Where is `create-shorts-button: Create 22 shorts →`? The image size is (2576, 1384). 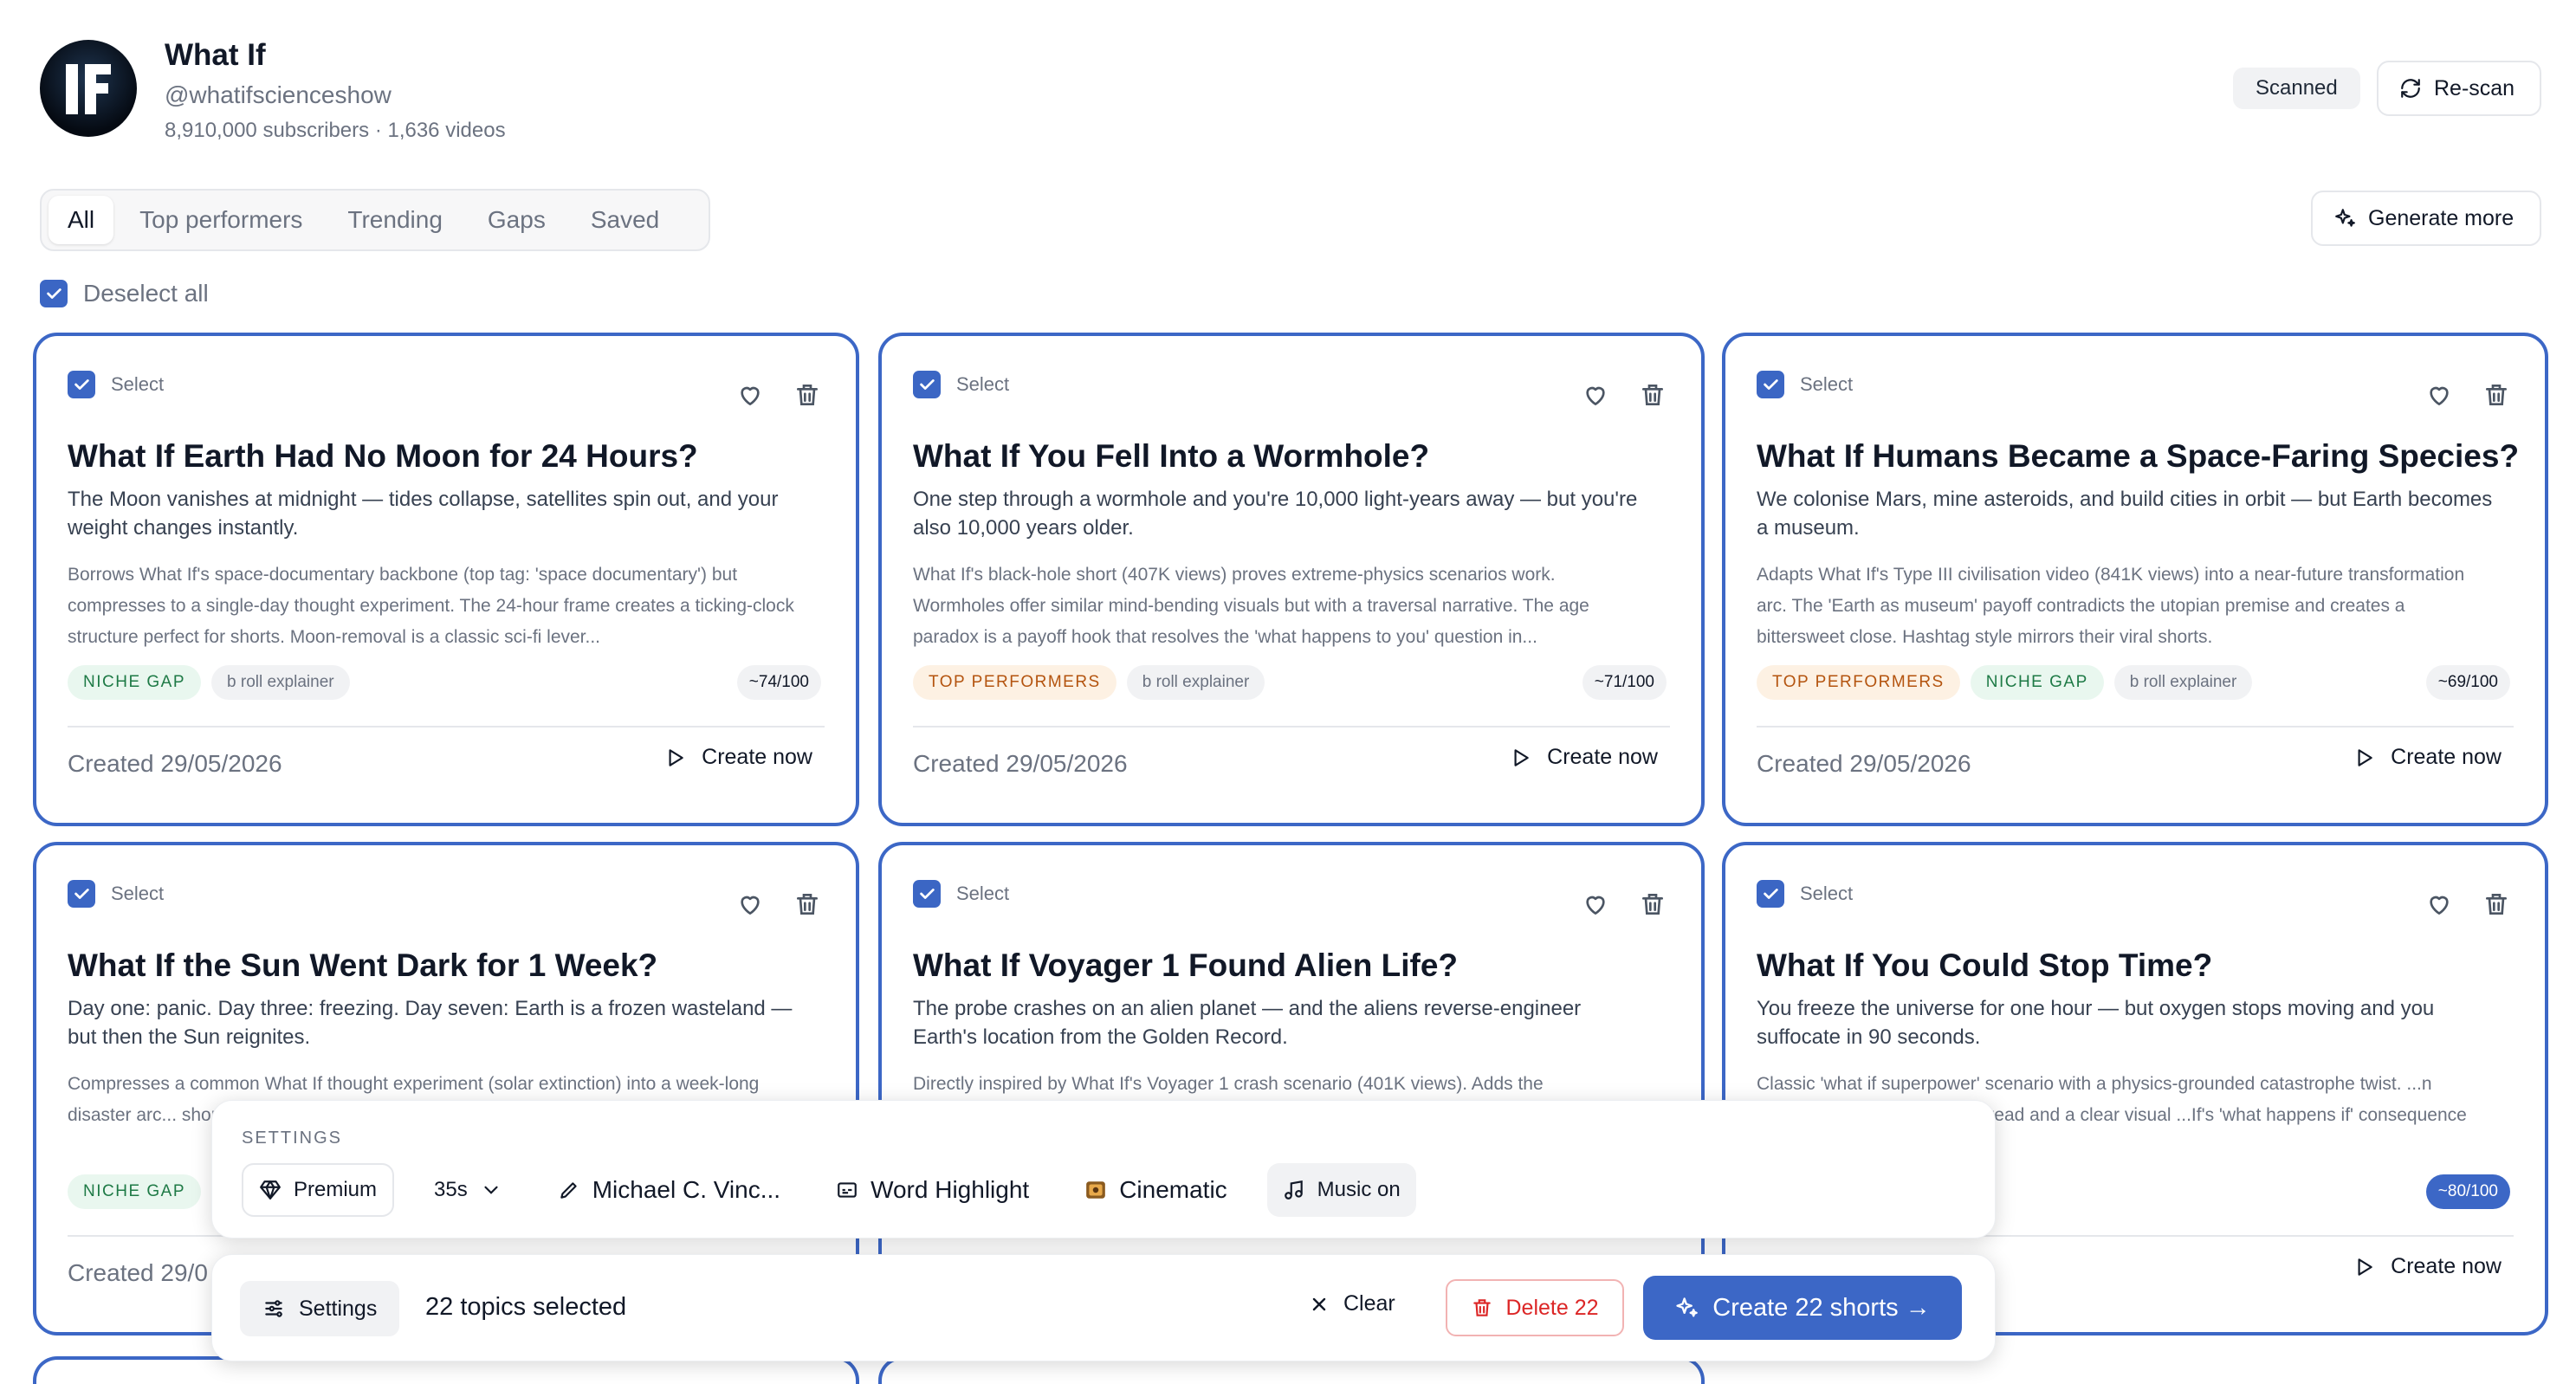
create-shorts-button: Create 22 shorts → is located at coordinates (1802, 1308).